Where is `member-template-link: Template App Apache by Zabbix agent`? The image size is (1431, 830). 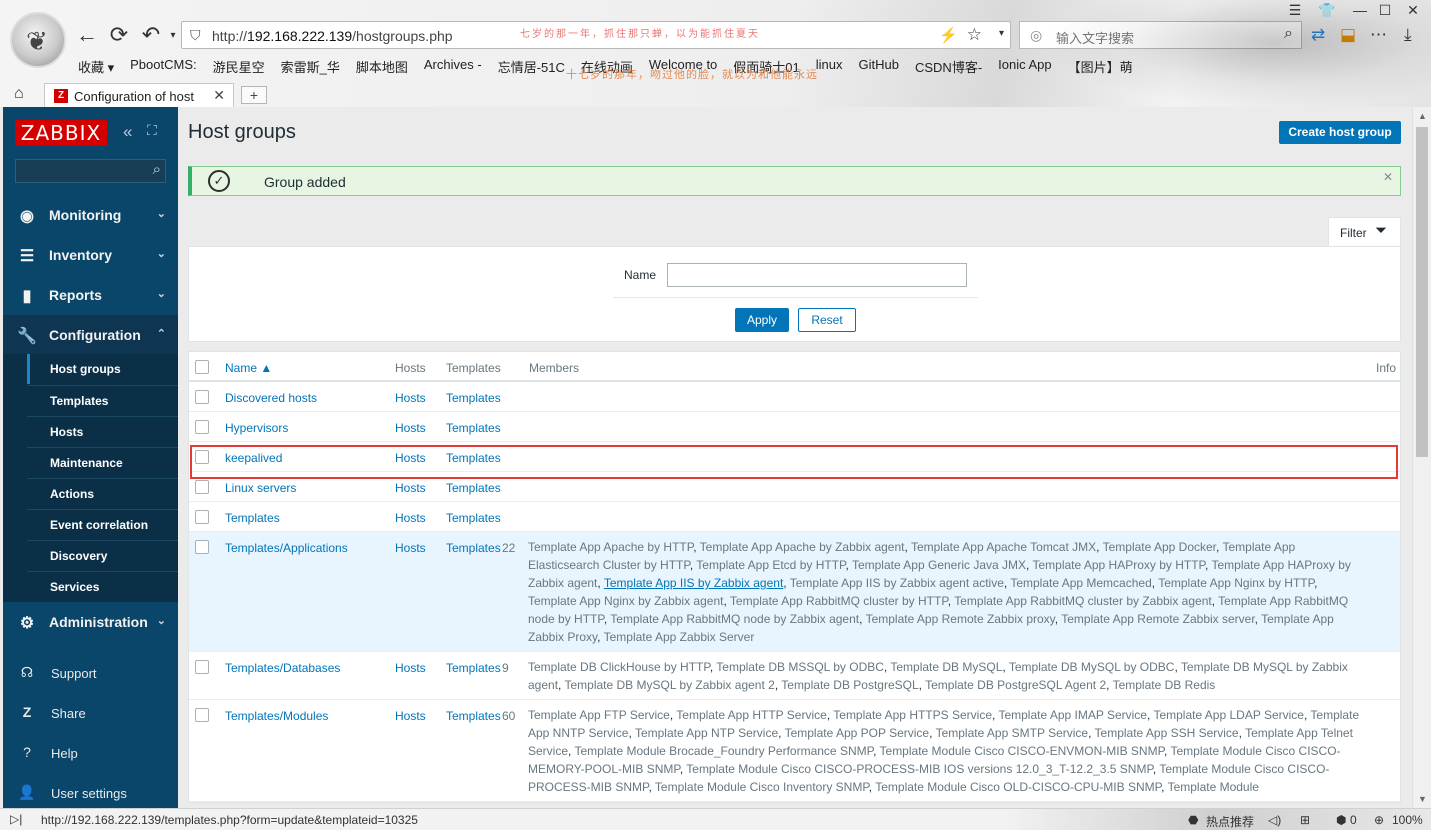 member-template-link: Template App Apache by Zabbix agent is located at coordinates (802, 547).